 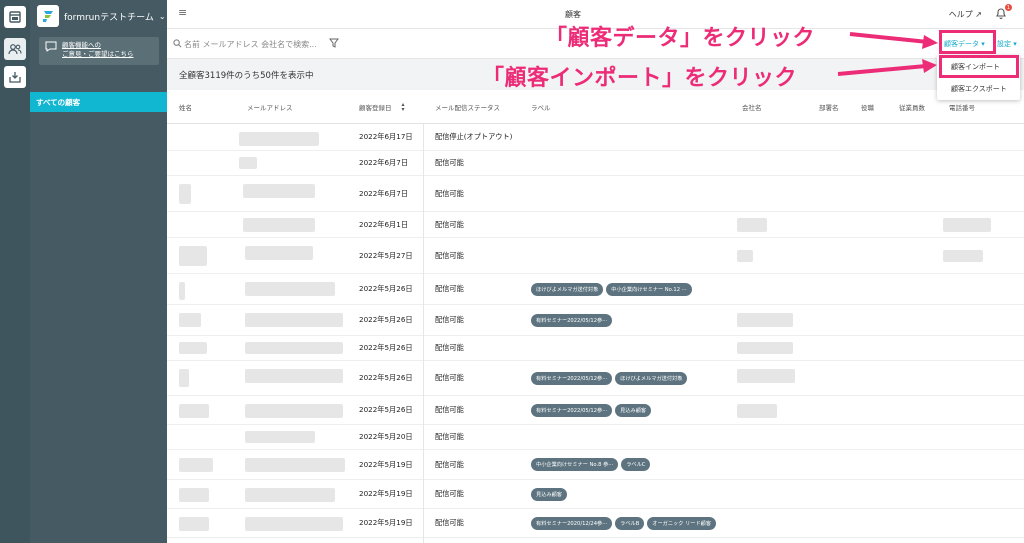 I want to click on table-row: 2022年5月26日 配信可能 有料セミナー2022/05/12参··· 見込み顧客, so click(x=595, y=410).